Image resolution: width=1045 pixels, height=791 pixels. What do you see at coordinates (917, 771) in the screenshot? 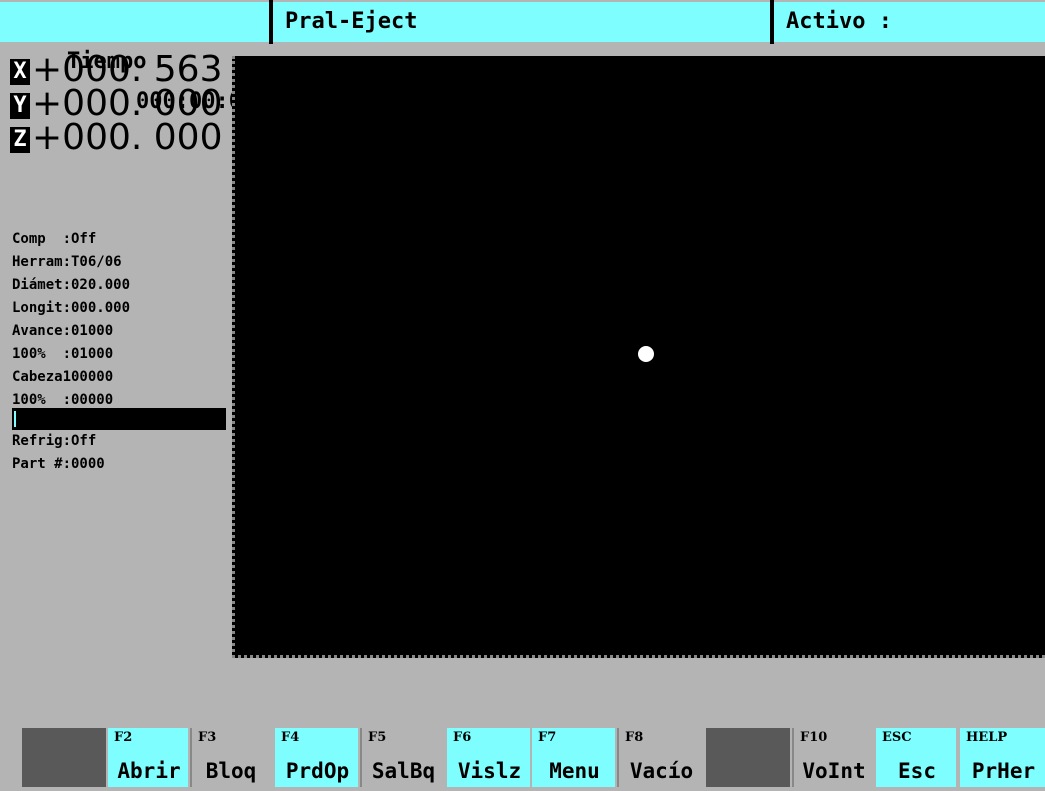
I see `fkey-label: Esc` at bounding box center [917, 771].